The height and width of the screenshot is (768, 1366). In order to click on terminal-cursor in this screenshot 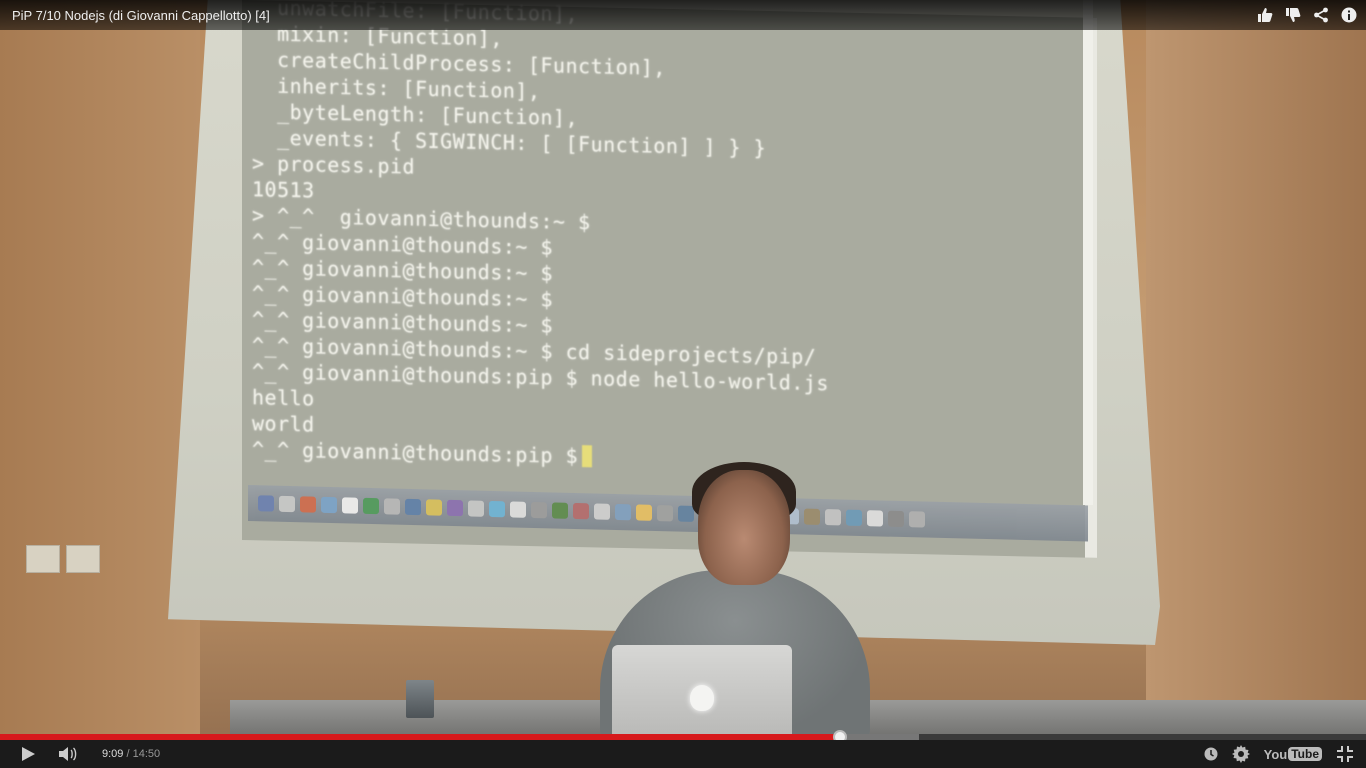, I will do `click(587, 456)`.